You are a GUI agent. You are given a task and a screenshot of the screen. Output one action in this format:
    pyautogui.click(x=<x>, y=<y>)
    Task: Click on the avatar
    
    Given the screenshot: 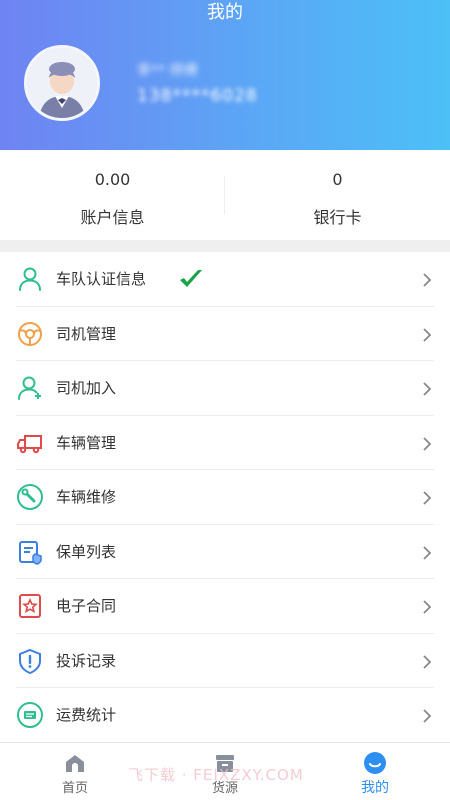 What is the action you would take?
    pyautogui.click(x=62, y=83)
    